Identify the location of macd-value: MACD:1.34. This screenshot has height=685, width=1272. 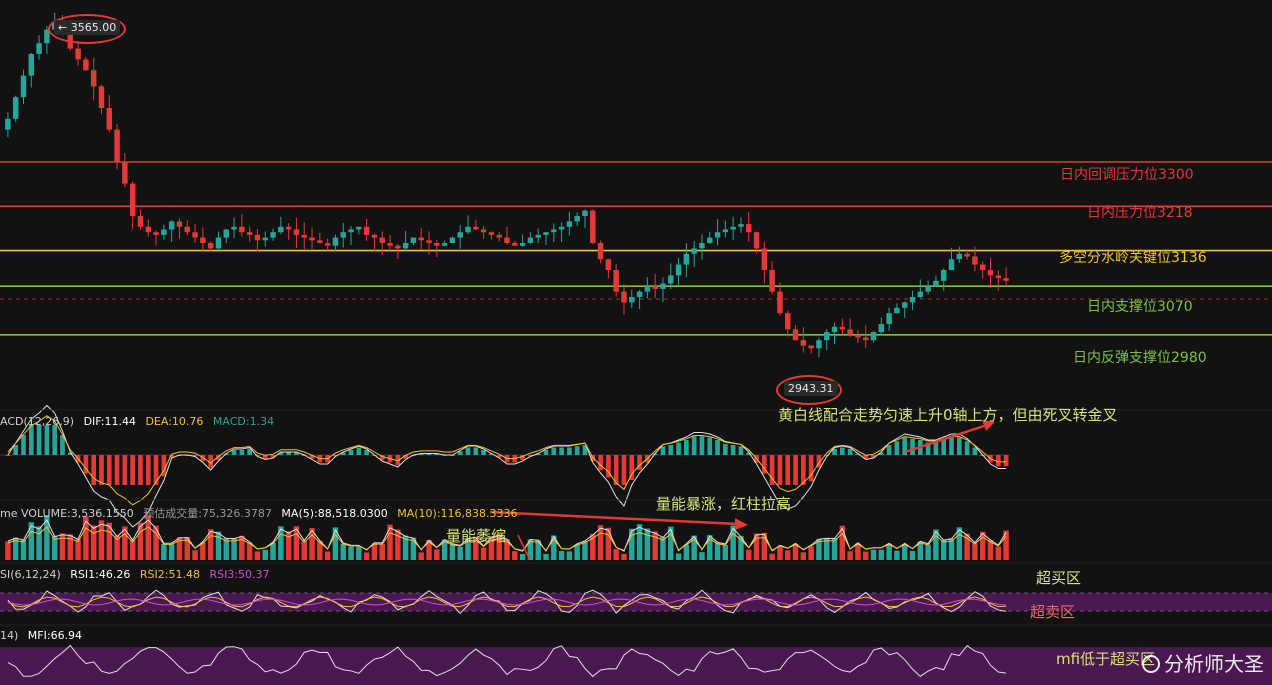
(243, 421).